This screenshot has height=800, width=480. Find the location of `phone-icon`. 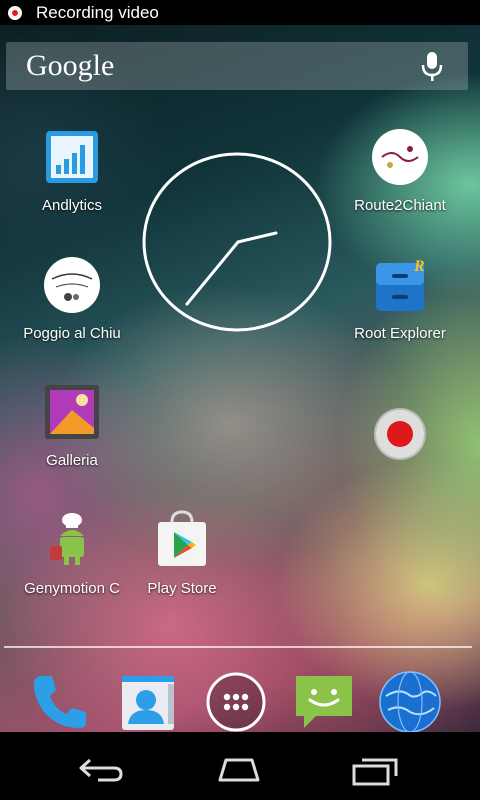

phone-icon is located at coordinates (60, 702).